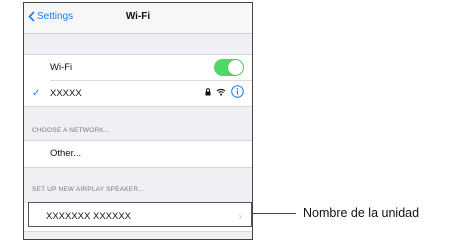 The width and height of the screenshot is (471, 240). I want to click on wifi-label: Wi-Fi, so click(61, 67).